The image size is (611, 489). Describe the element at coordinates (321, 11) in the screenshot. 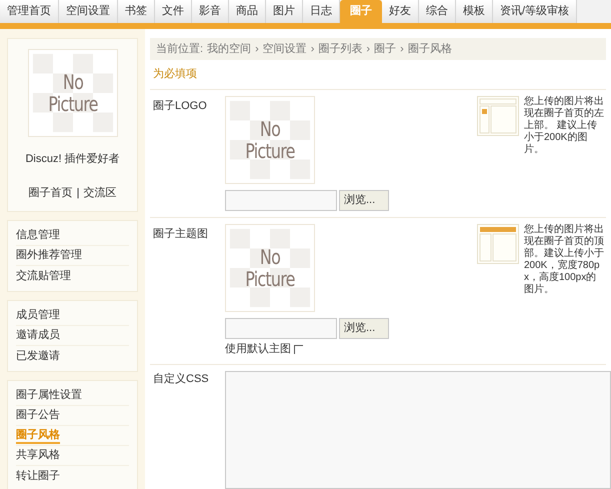

I see `nav-tab: 日志` at that location.